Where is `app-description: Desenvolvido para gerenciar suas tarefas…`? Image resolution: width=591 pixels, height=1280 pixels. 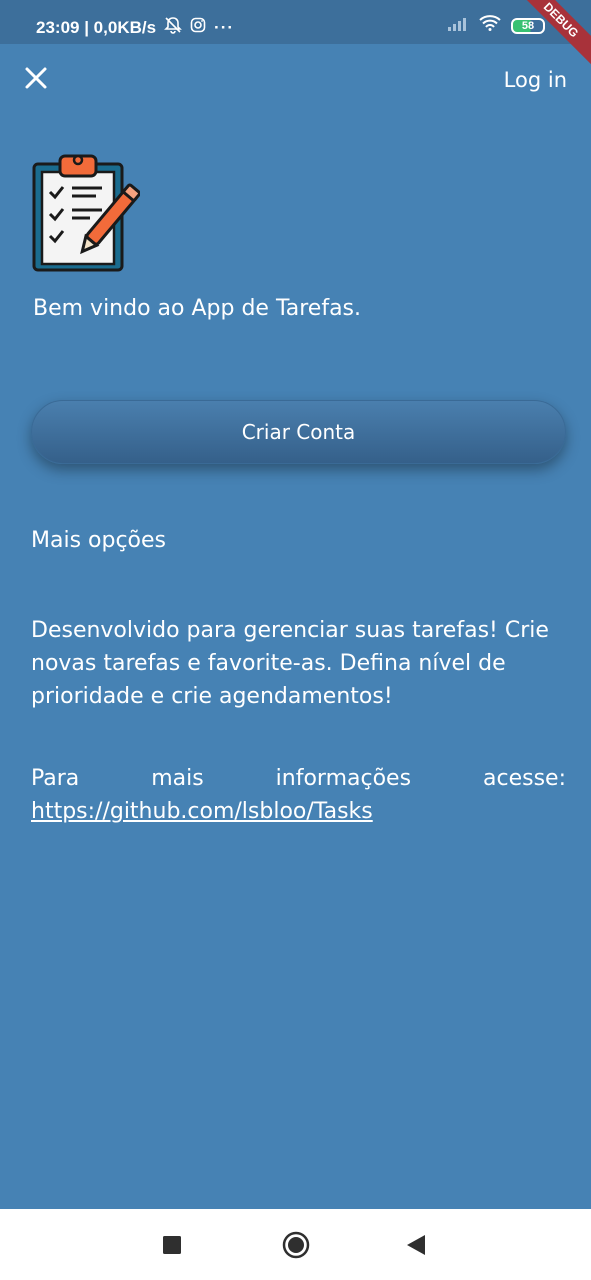
app-description: Desenvolvido para gerenciar suas tarefas… is located at coordinates (290, 663).